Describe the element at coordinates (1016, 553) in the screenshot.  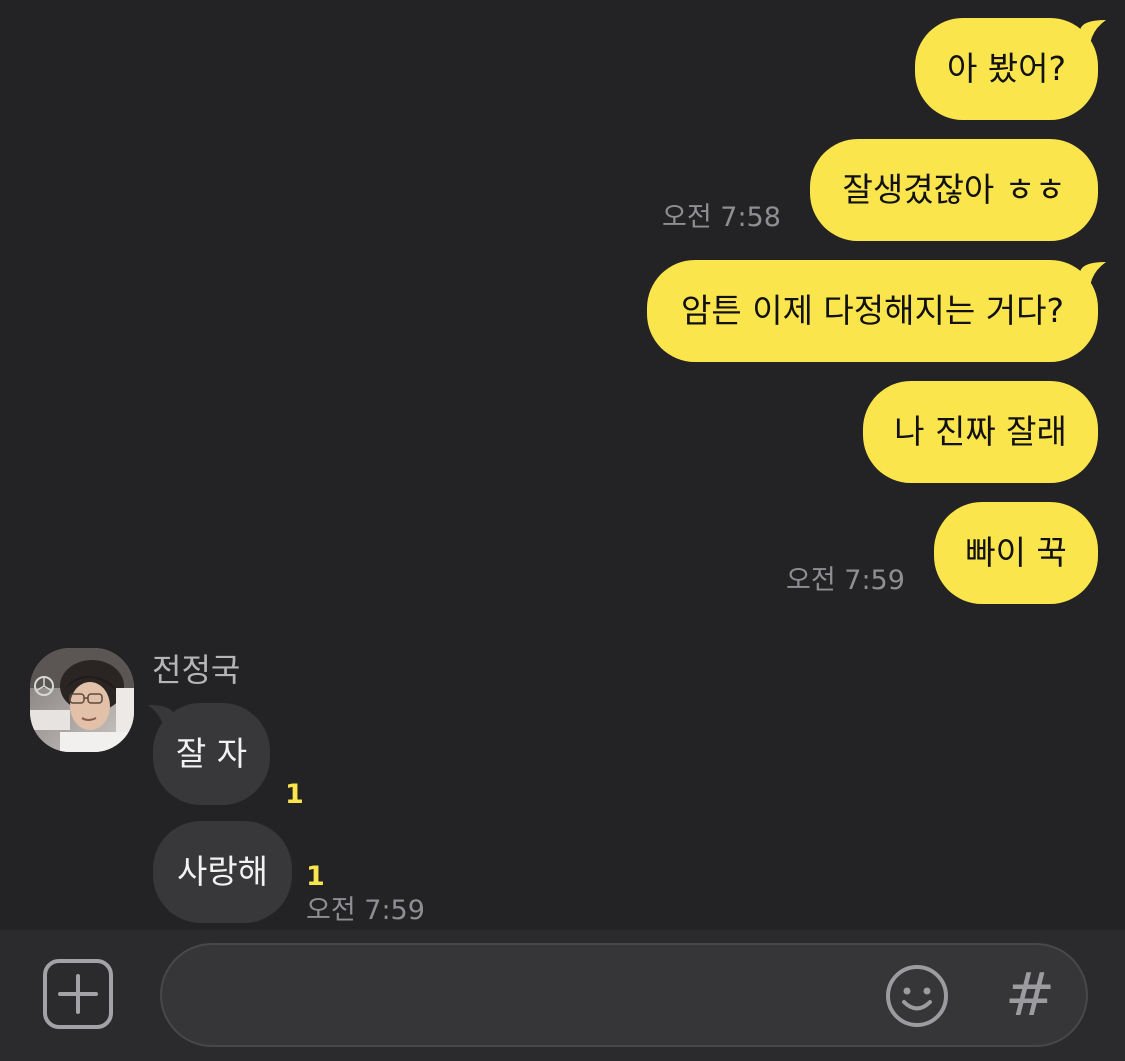
I see `sent-message: 빠이 꾹` at that location.